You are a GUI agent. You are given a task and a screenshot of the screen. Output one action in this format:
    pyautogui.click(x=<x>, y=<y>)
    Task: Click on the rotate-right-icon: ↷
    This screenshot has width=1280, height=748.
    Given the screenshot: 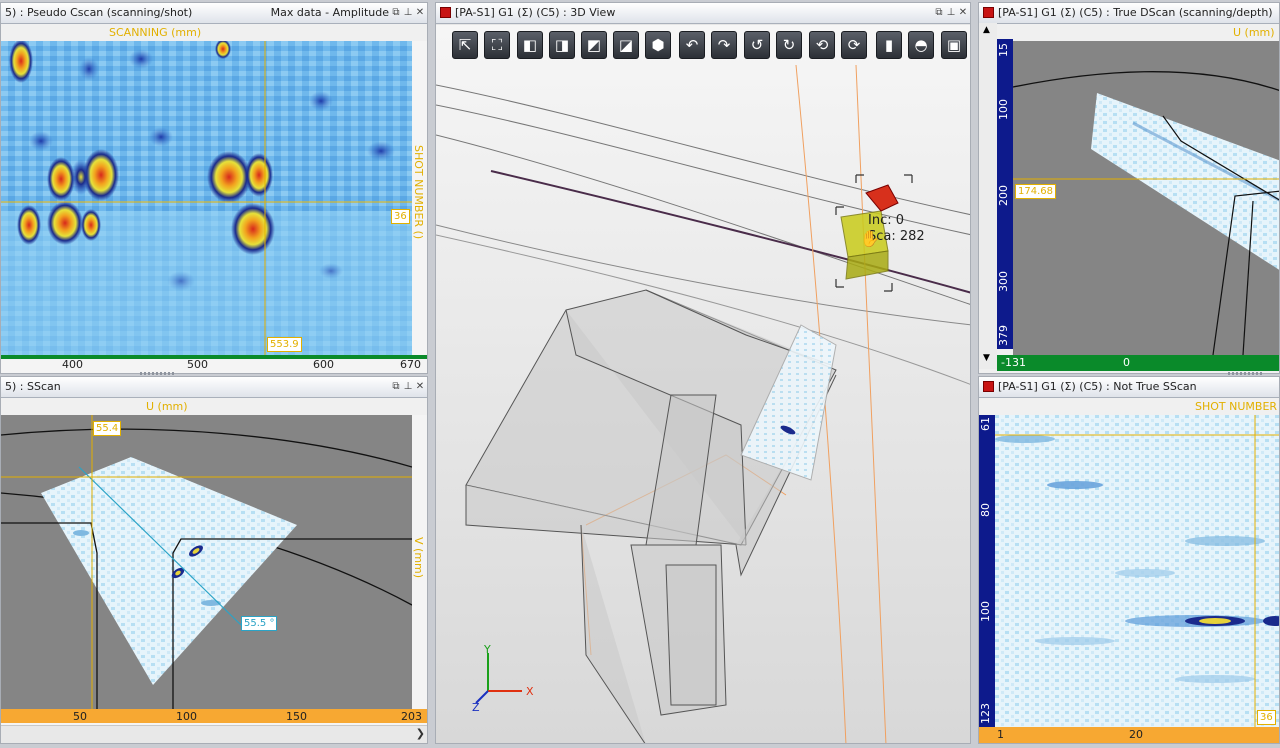 What is the action you would take?
    pyautogui.click(x=724, y=45)
    